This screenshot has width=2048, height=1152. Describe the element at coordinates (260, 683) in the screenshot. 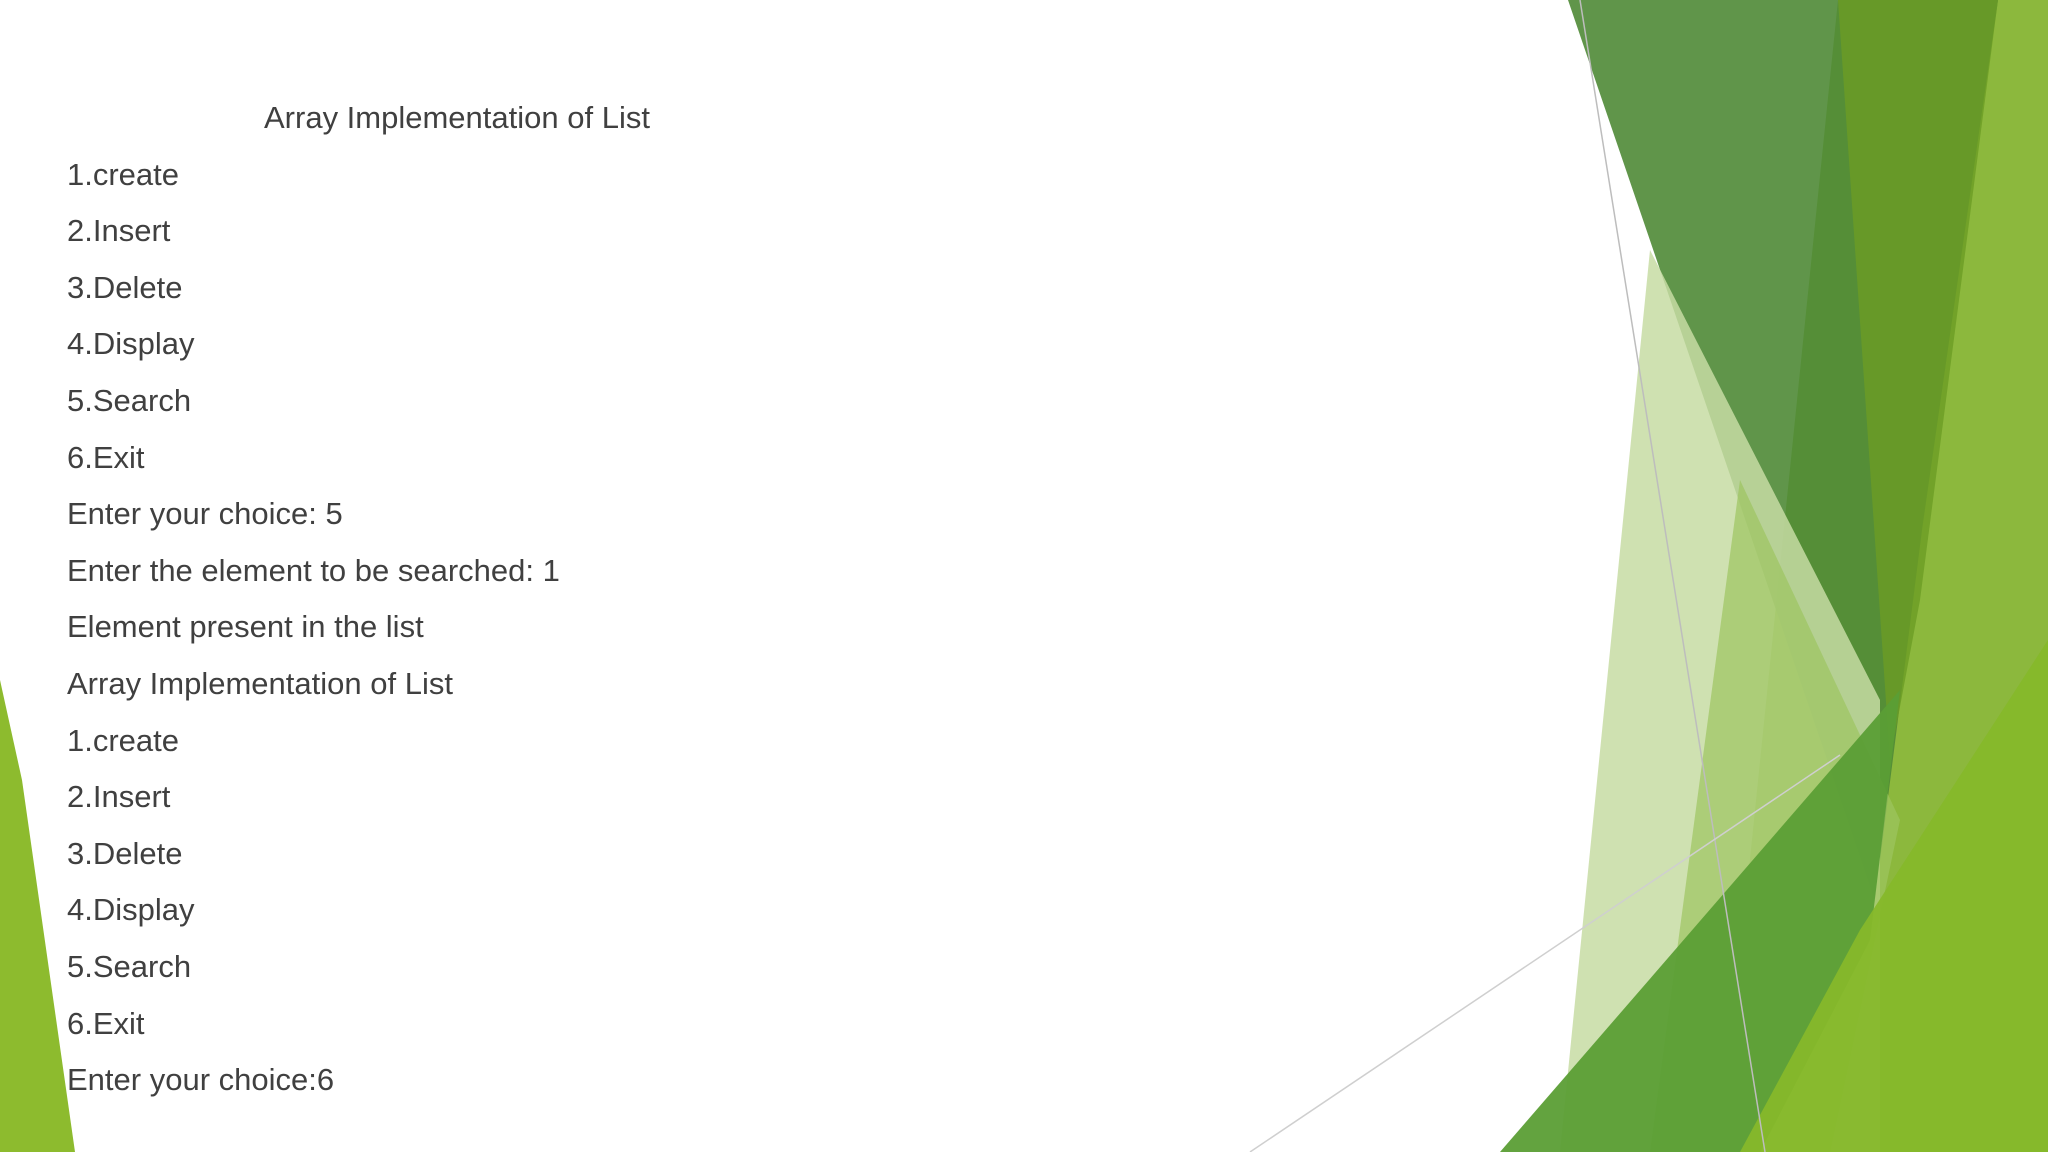

I see `menu-title-repeat: Array Implementation of List` at that location.